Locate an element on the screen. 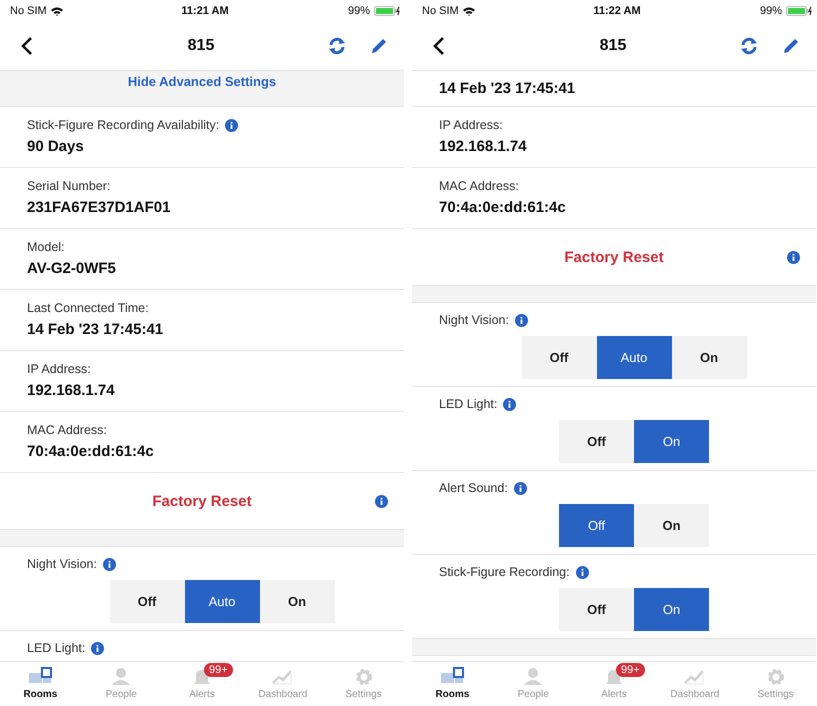 Image resolution: width=817 pixels, height=706 pixels. status-time: 11:22 AM is located at coordinates (617, 11).